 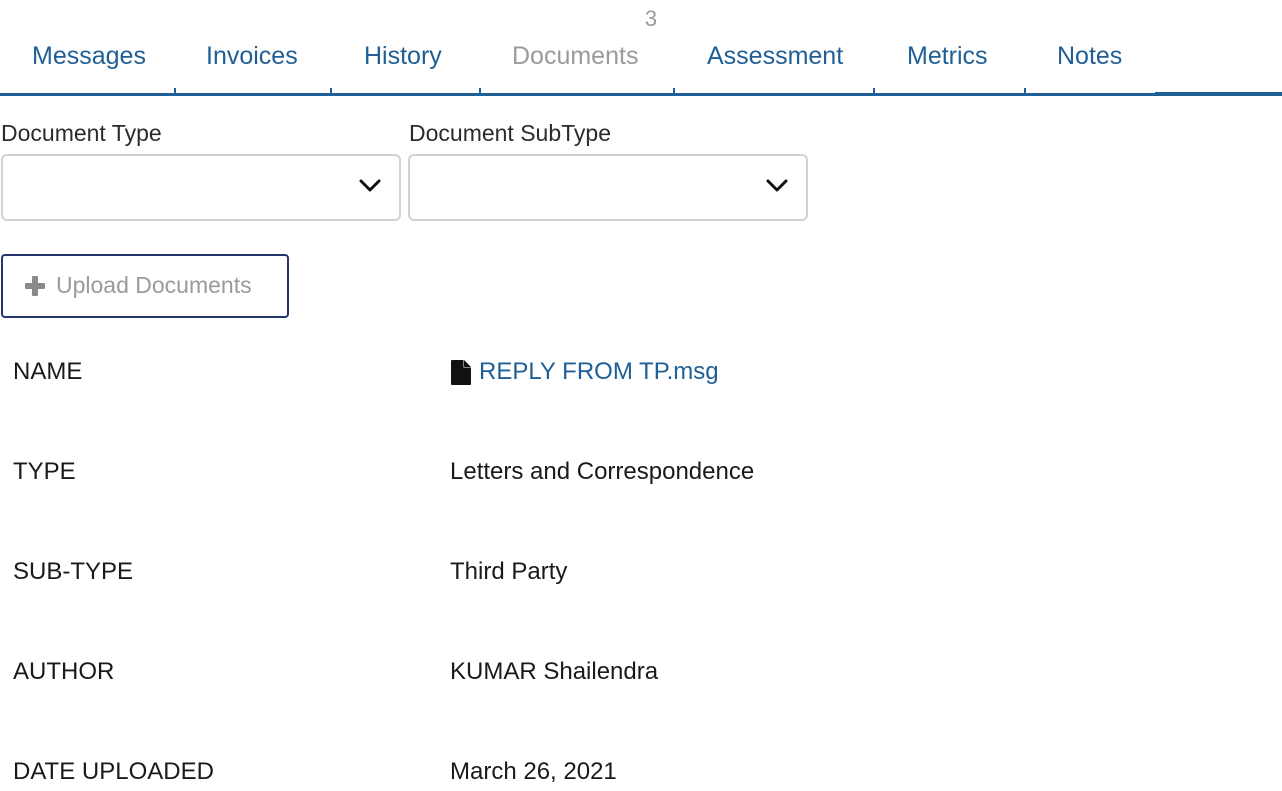 What do you see at coordinates (510, 133) in the screenshot?
I see `document-subtype-label: Document SubType` at bounding box center [510, 133].